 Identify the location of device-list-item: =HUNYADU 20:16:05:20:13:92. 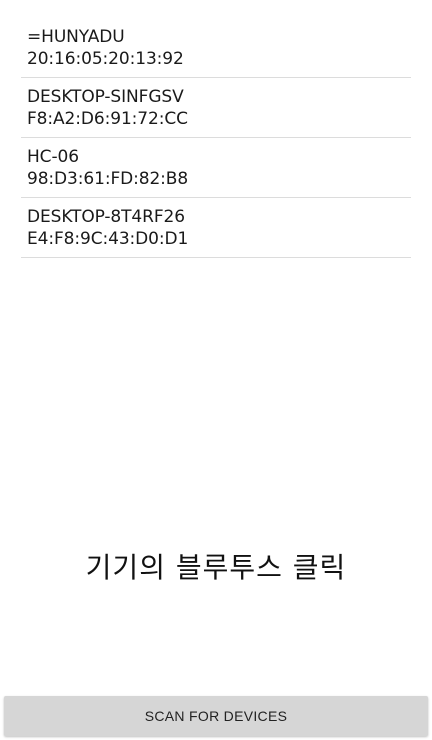
(216, 48).